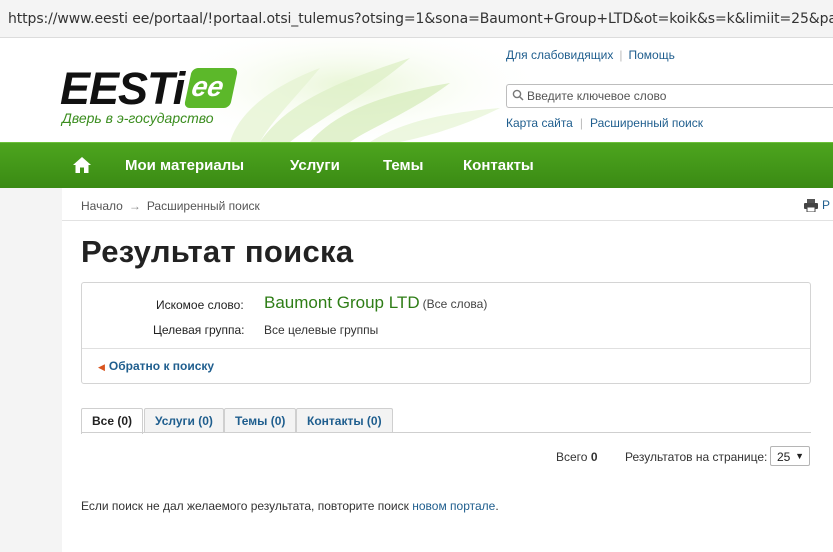 The height and width of the screenshot is (552, 833). Describe the element at coordinates (217, 251) in the screenshot. I see `page-title: Результат поиска` at that location.